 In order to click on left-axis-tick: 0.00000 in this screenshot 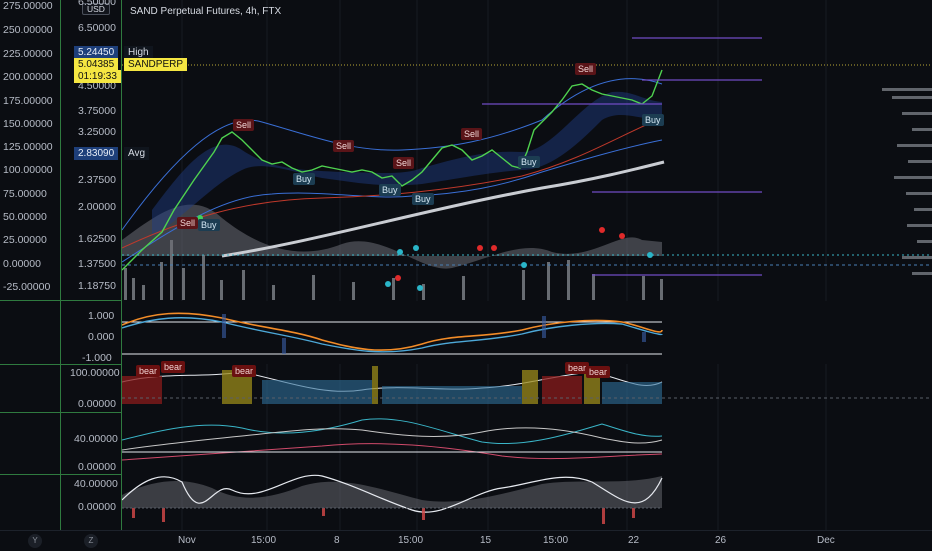, I will do `click(22, 264)`.